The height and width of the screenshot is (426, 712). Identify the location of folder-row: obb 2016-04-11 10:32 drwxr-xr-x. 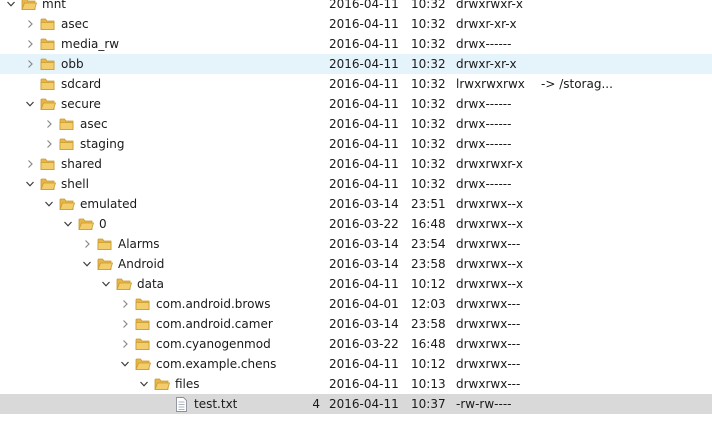
(356, 64).